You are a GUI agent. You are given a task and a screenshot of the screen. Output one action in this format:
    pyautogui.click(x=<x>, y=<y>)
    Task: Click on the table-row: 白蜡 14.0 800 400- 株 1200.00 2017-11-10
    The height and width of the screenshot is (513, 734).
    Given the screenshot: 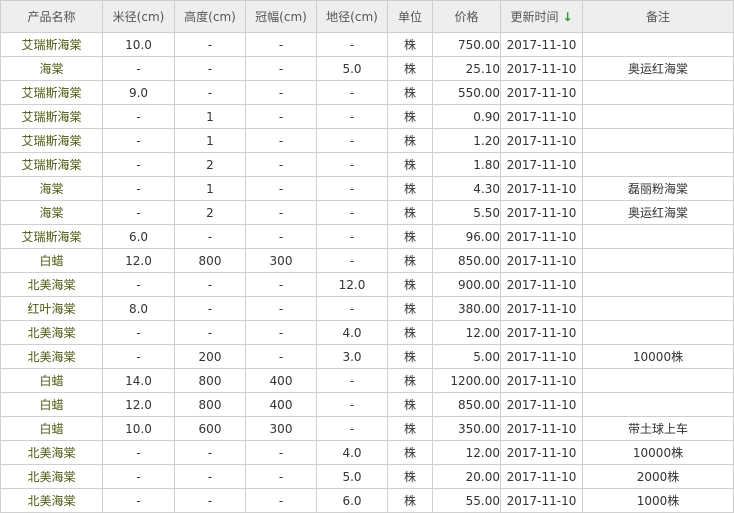 What is the action you would take?
    pyautogui.click(x=367, y=380)
    